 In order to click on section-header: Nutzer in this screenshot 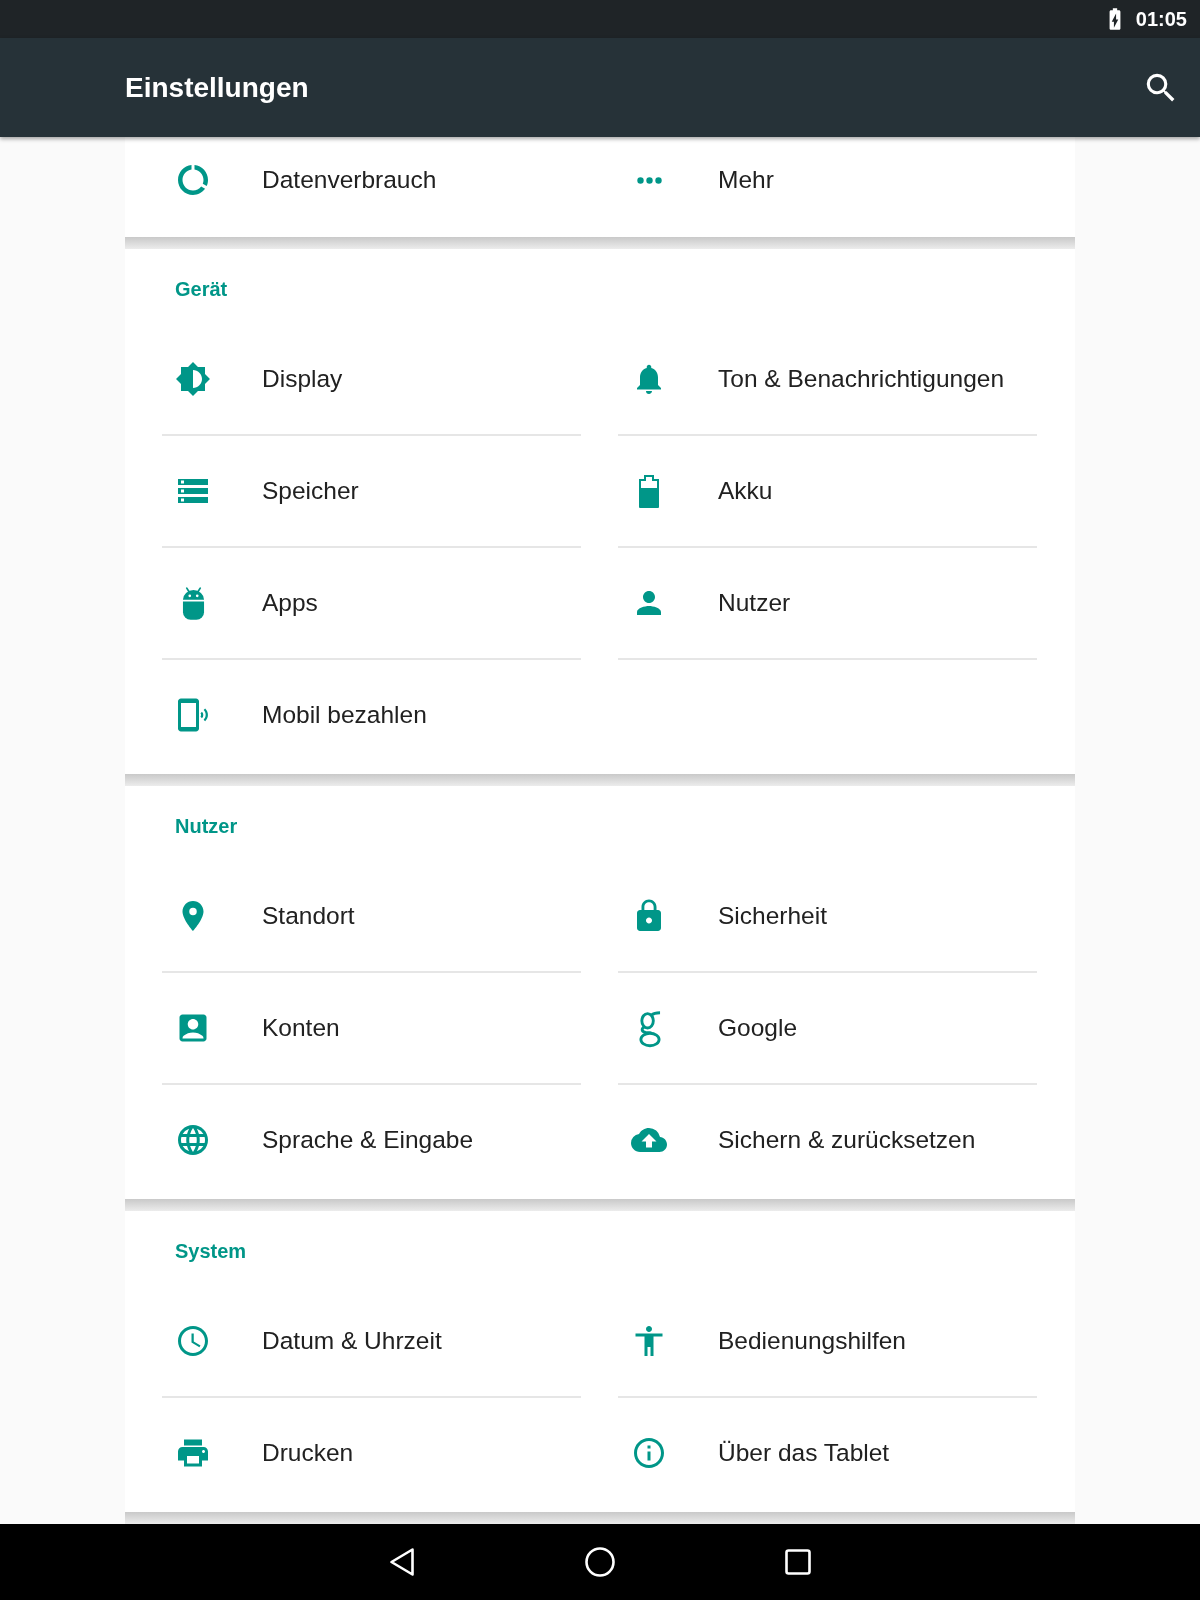, I will do `click(206, 826)`.